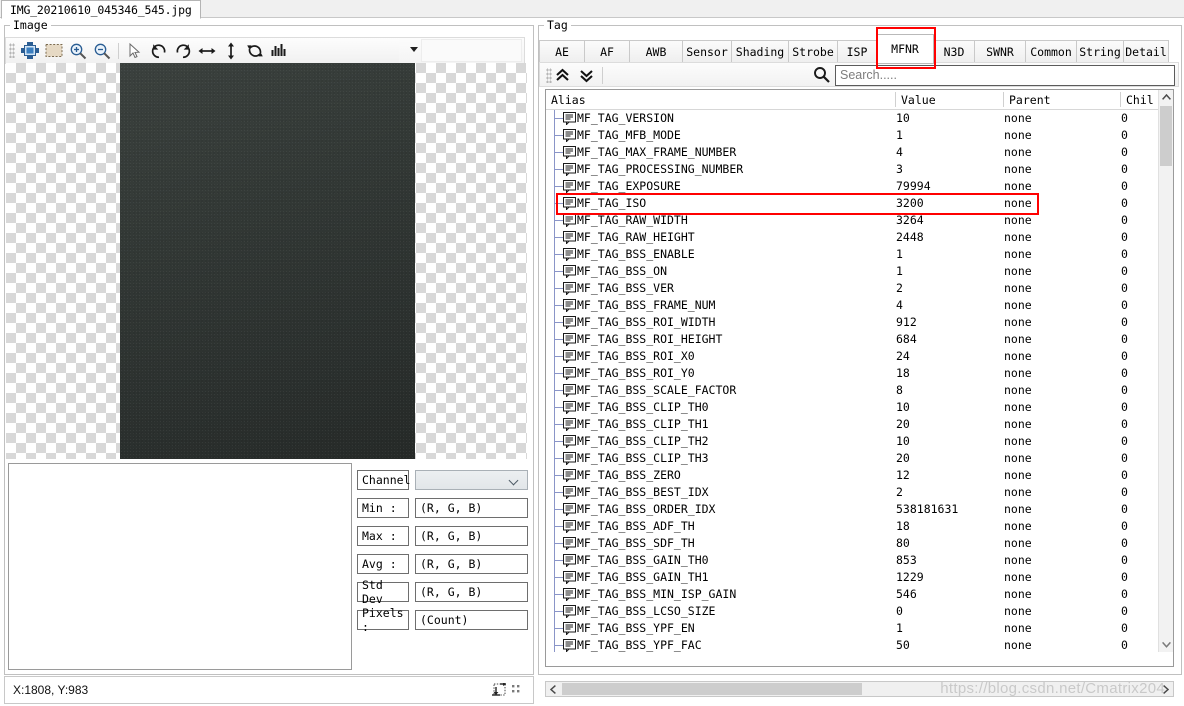 This screenshot has width=1184, height=706. What do you see at coordinates (852, 492) in the screenshot?
I see `table-row: MF_TAG_BSS_BEST_IDX 2 none 0` at bounding box center [852, 492].